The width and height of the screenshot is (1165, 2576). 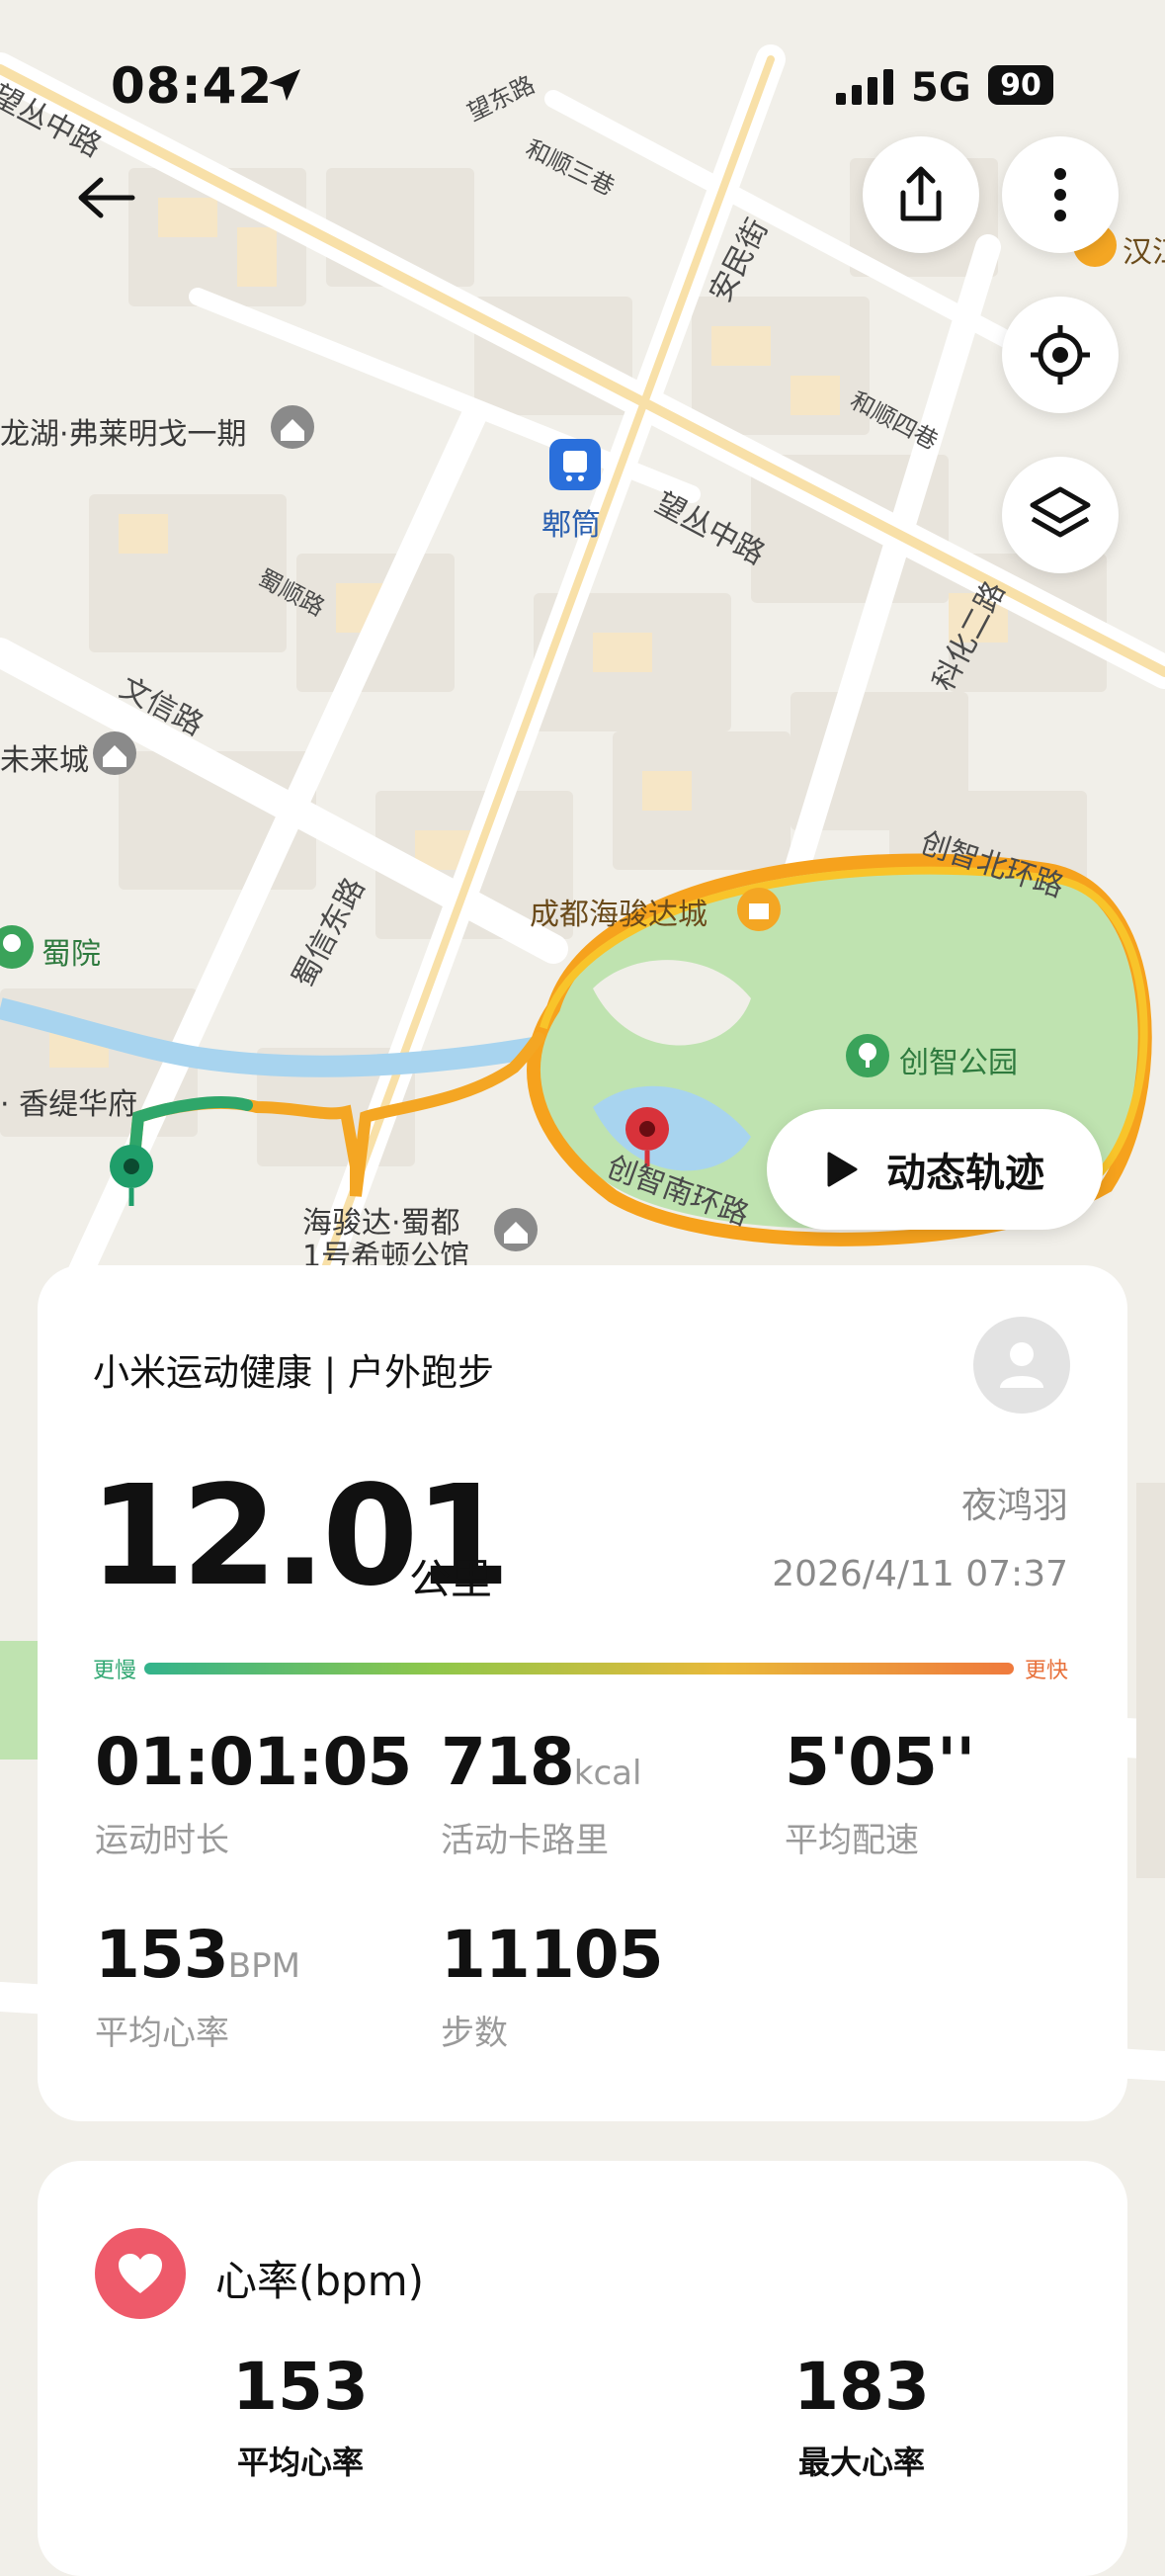 I want to click on metro-icon, so click(x=575, y=464).